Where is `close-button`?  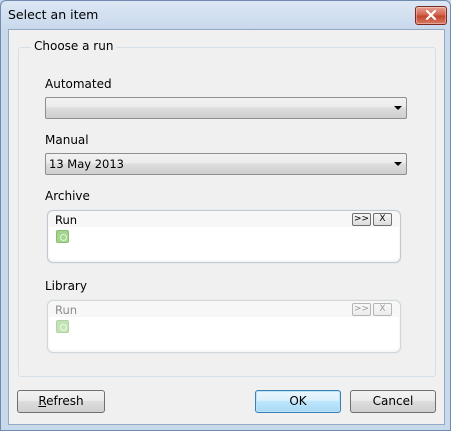 close-button is located at coordinates (431, 15).